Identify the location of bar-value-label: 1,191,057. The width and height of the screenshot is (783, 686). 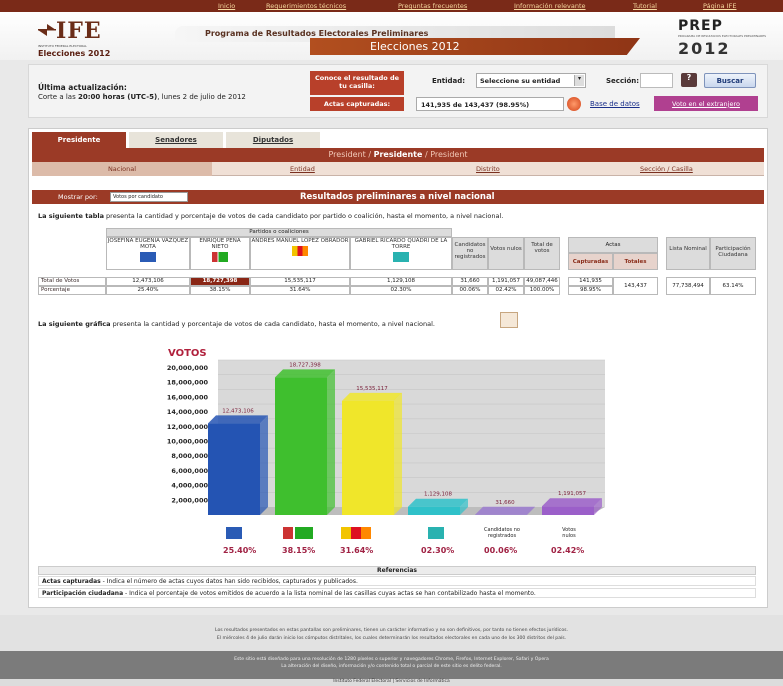
(572, 494).